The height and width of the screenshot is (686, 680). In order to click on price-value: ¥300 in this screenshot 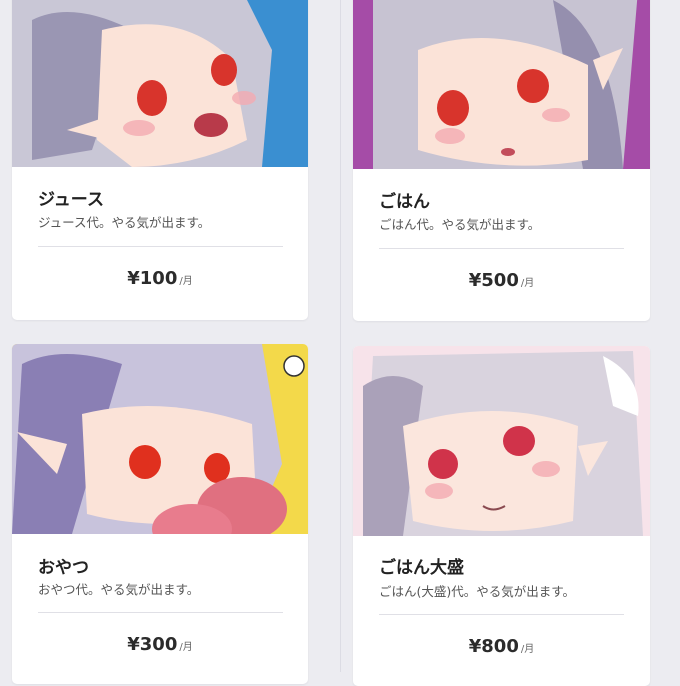, I will do `click(152, 644)`.